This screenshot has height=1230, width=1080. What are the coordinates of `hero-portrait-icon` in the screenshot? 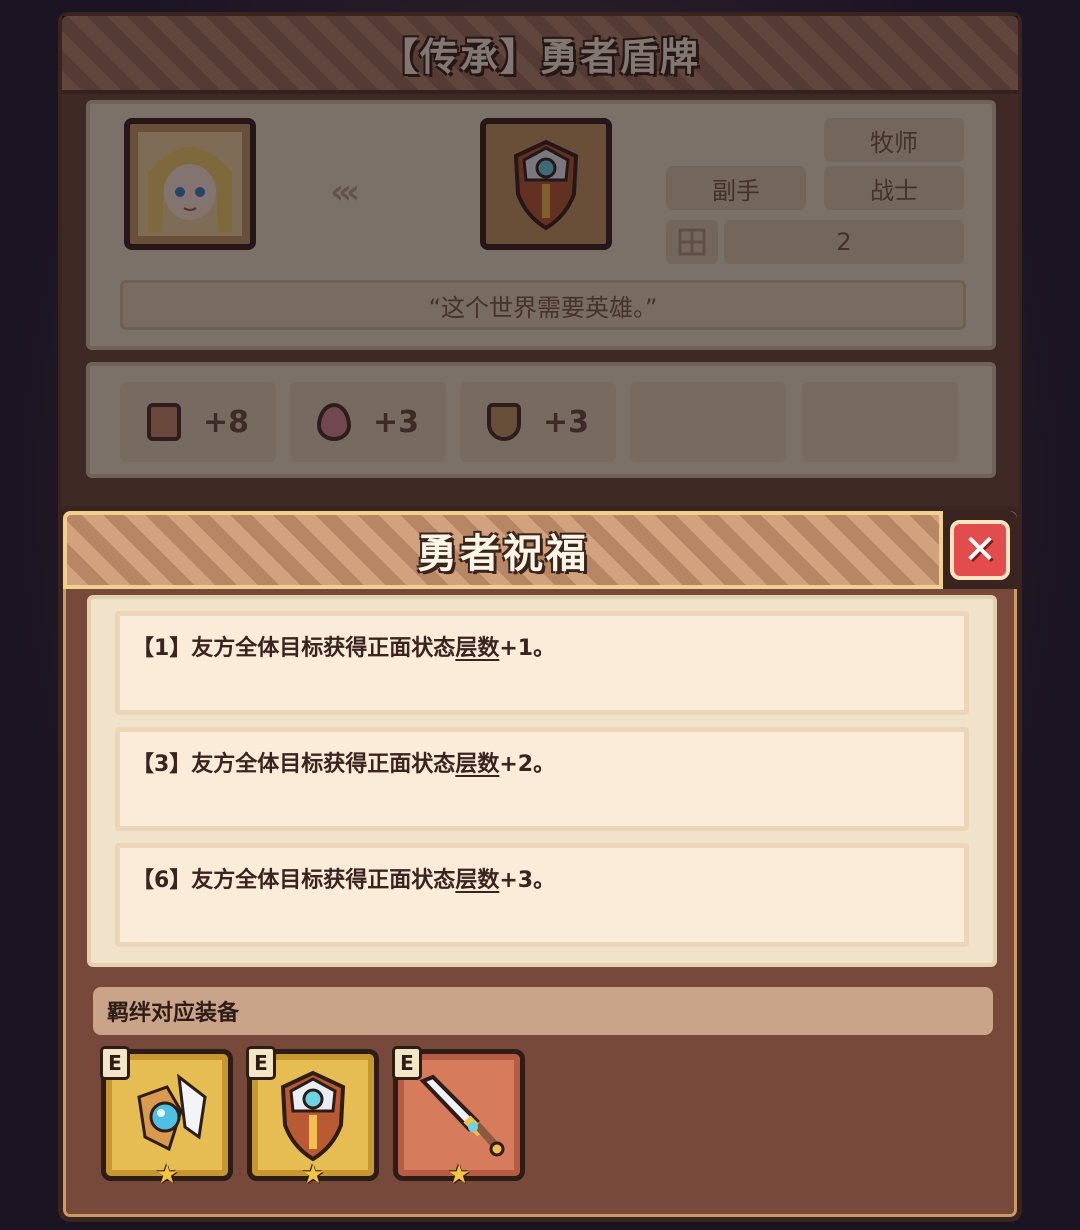 It's located at (190, 184).